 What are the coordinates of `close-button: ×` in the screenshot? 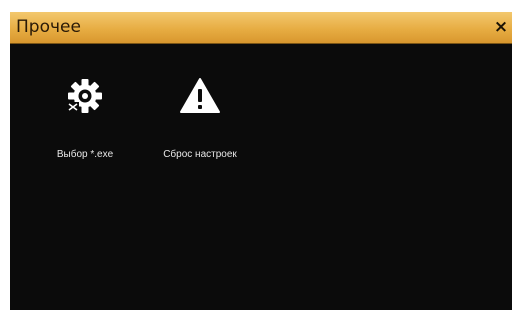 It's located at (501, 27).